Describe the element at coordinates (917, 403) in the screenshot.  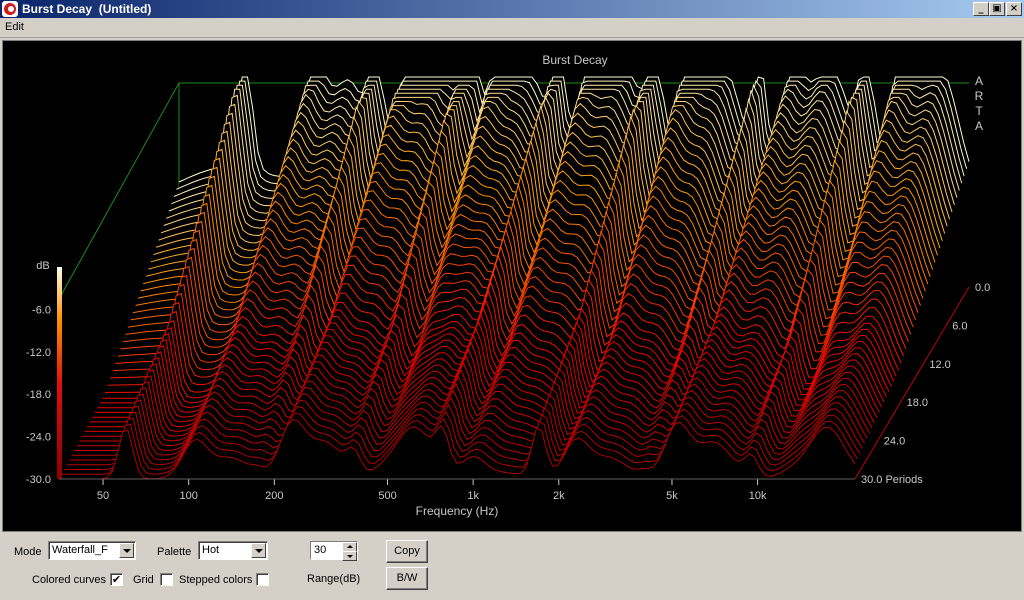
I see `depth-tick-label: 18.0` at that location.